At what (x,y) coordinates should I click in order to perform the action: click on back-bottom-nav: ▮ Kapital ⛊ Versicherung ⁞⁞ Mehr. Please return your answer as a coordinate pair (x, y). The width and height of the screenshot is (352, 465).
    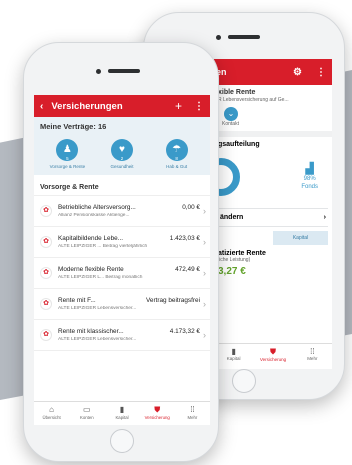
    Looking at the image, I should click on (273, 356).